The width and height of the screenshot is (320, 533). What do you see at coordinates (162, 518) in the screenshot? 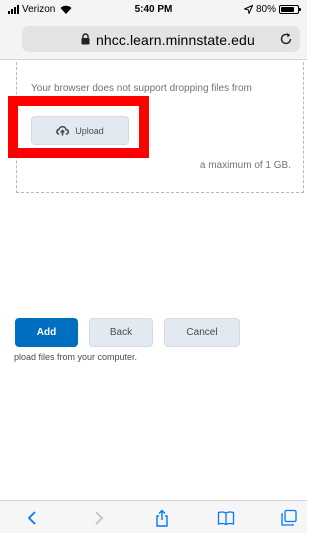
I see `share-icon` at bounding box center [162, 518].